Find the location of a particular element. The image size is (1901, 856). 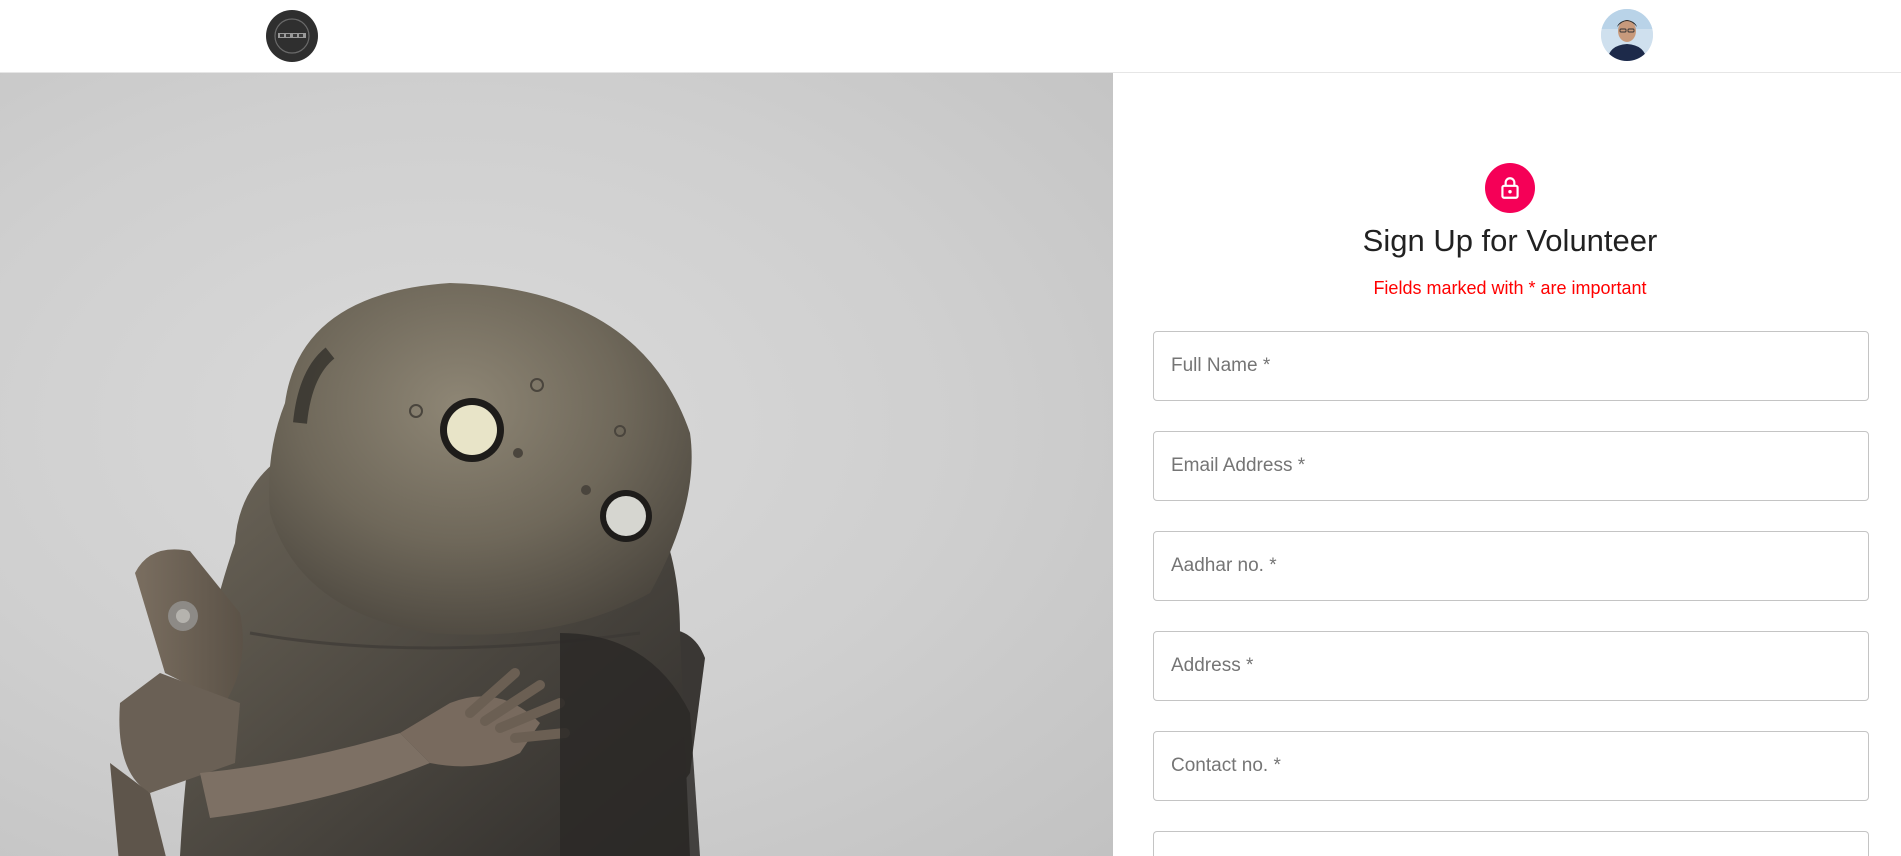

email-address-field is located at coordinates (1511, 466).